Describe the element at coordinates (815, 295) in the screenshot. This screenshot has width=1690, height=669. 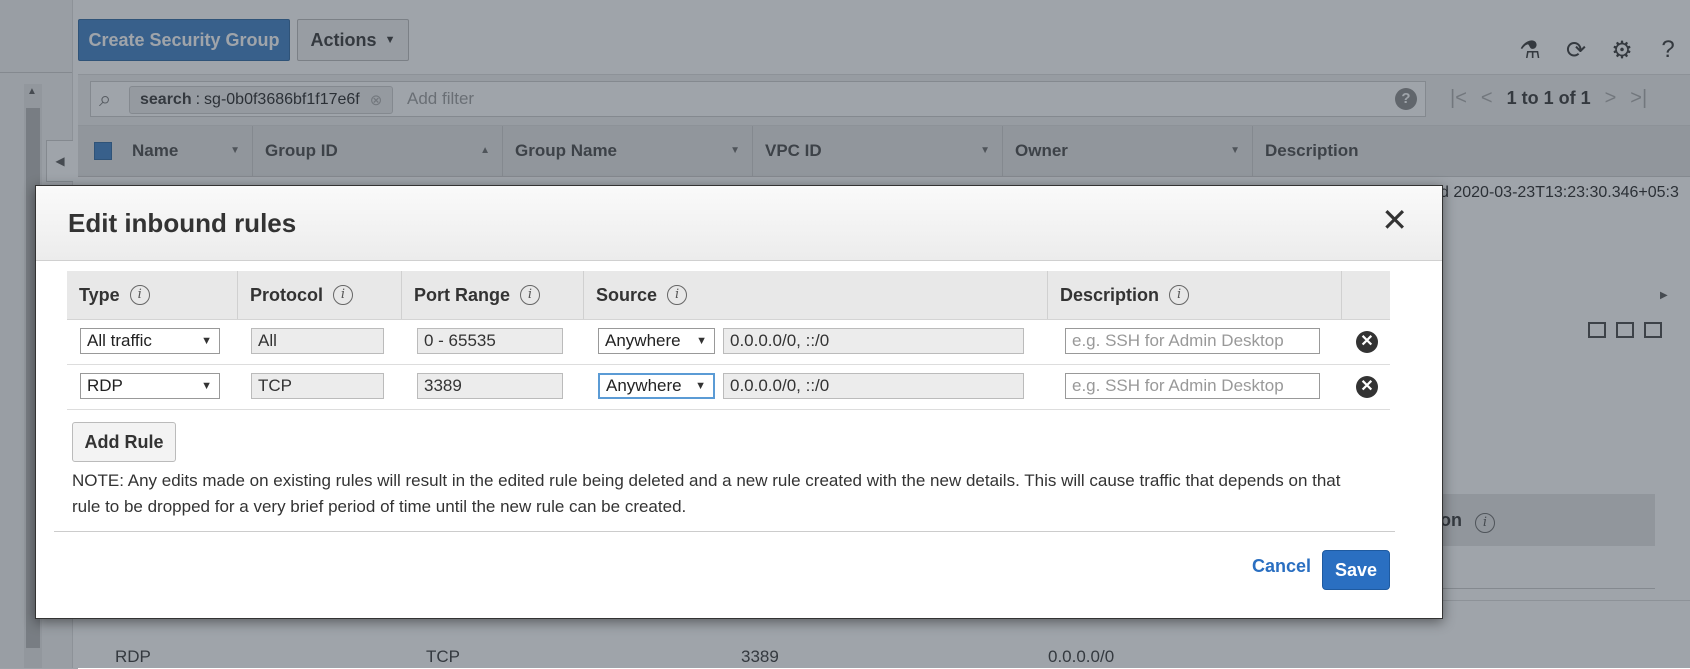
I see `column-source: Source i` at that location.